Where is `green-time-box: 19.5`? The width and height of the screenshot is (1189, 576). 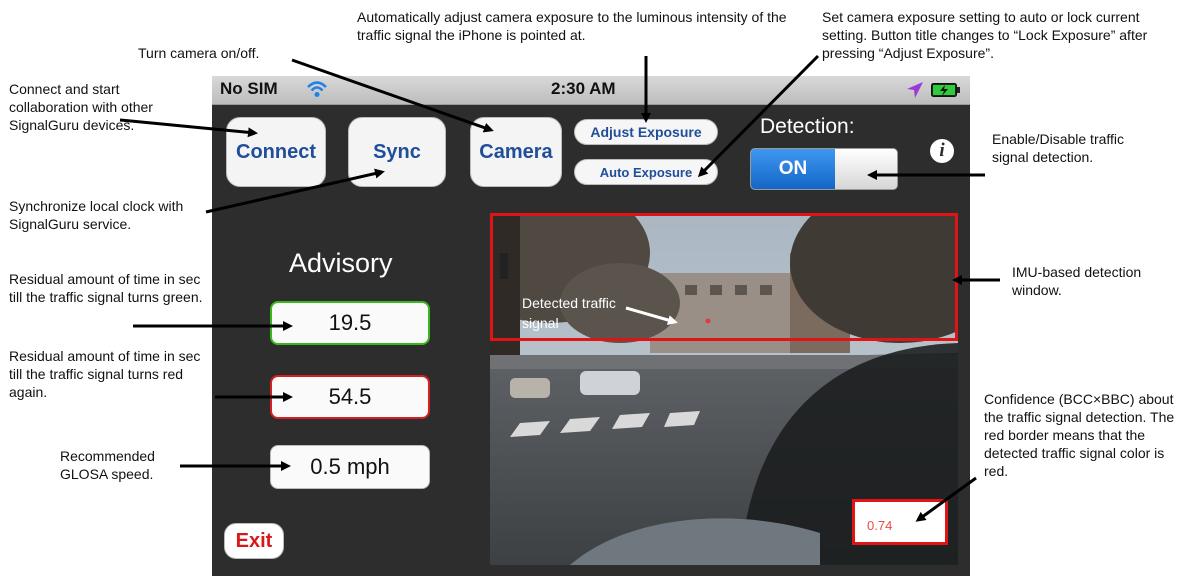 green-time-box: 19.5 is located at coordinates (350, 323).